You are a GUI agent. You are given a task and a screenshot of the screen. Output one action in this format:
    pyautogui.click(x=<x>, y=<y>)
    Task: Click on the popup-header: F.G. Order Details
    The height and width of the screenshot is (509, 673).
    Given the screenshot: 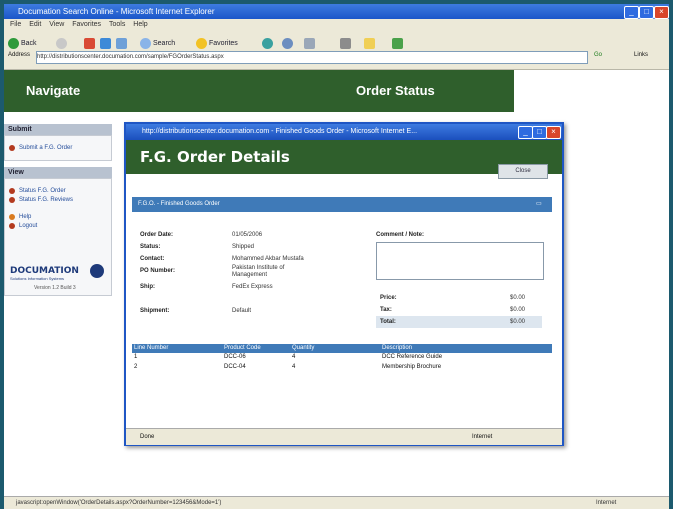 What is the action you would take?
    pyautogui.click(x=344, y=157)
    